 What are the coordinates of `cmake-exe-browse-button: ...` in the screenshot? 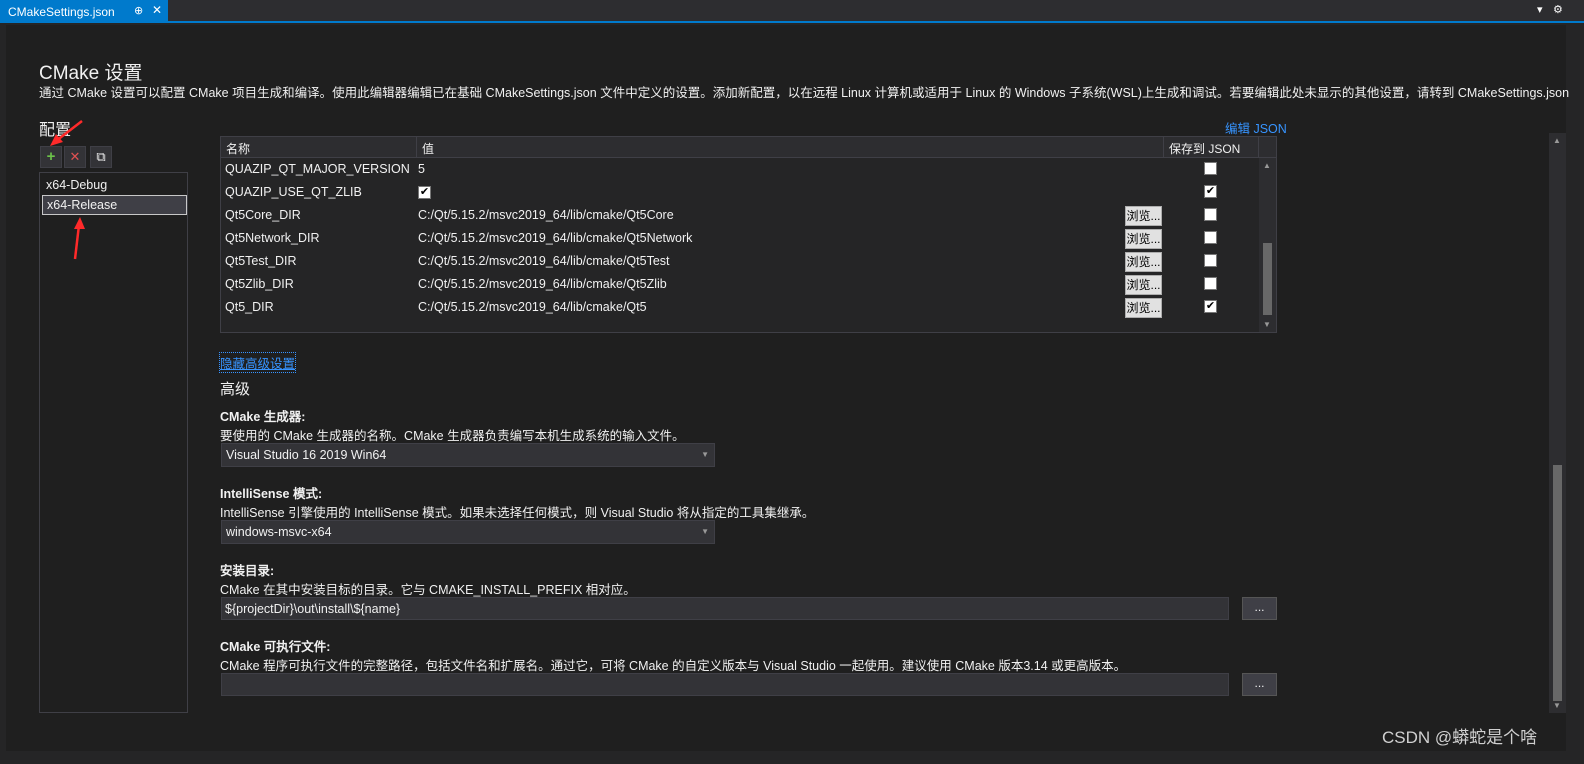 It's located at (1259, 684).